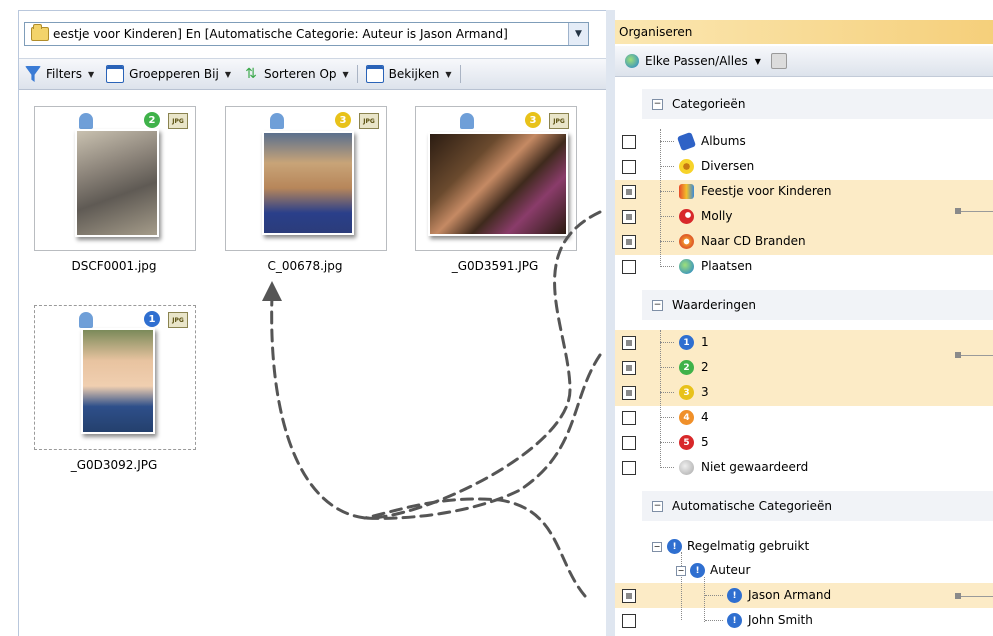 Image resolution: width=993 pixels, height=636 pixels. What do you see at coordinates (272, 291) in the screenshot?
I see `arrow-head` at bounding box center [272, 291].